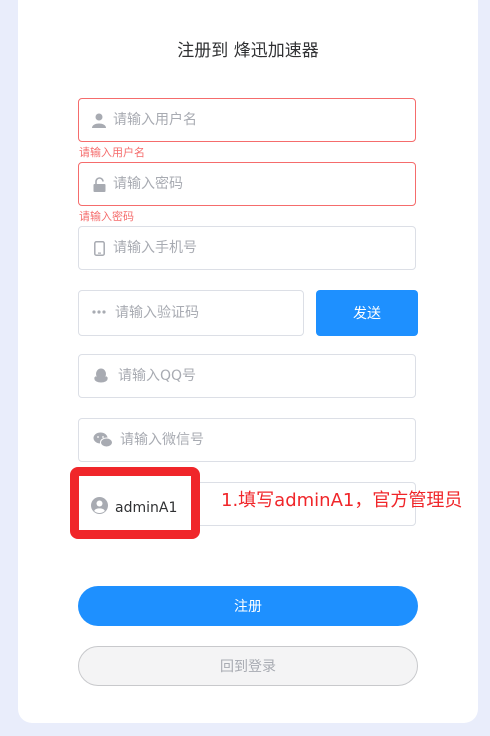 The image size is (490, 736). What do you see at coordinates (248, 606) in the screenshot?
I see `register-button: 注册` at bounding box center [248, 606].